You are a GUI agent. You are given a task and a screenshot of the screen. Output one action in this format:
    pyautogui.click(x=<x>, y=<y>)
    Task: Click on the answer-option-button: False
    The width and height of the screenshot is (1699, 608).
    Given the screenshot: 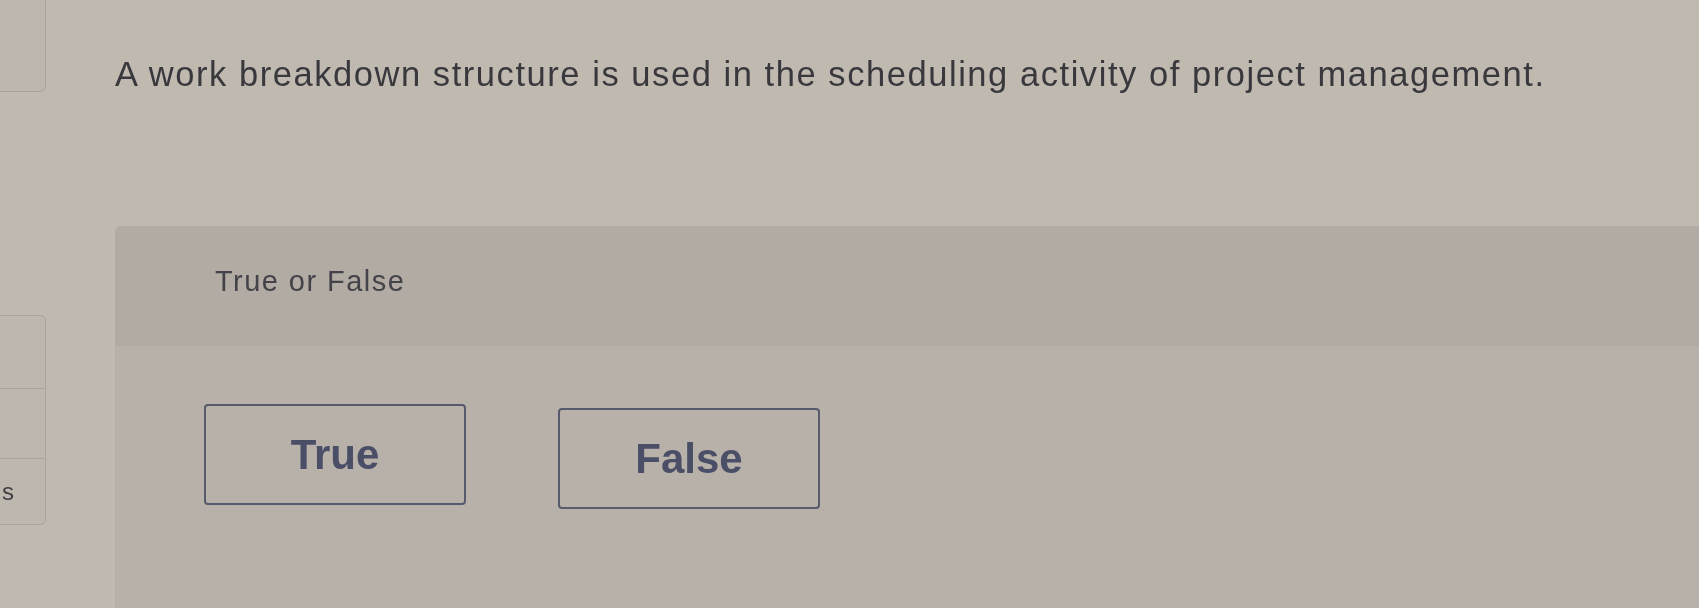 What is the action you would take?
    pyautogui.click(x=689, y=459)
    